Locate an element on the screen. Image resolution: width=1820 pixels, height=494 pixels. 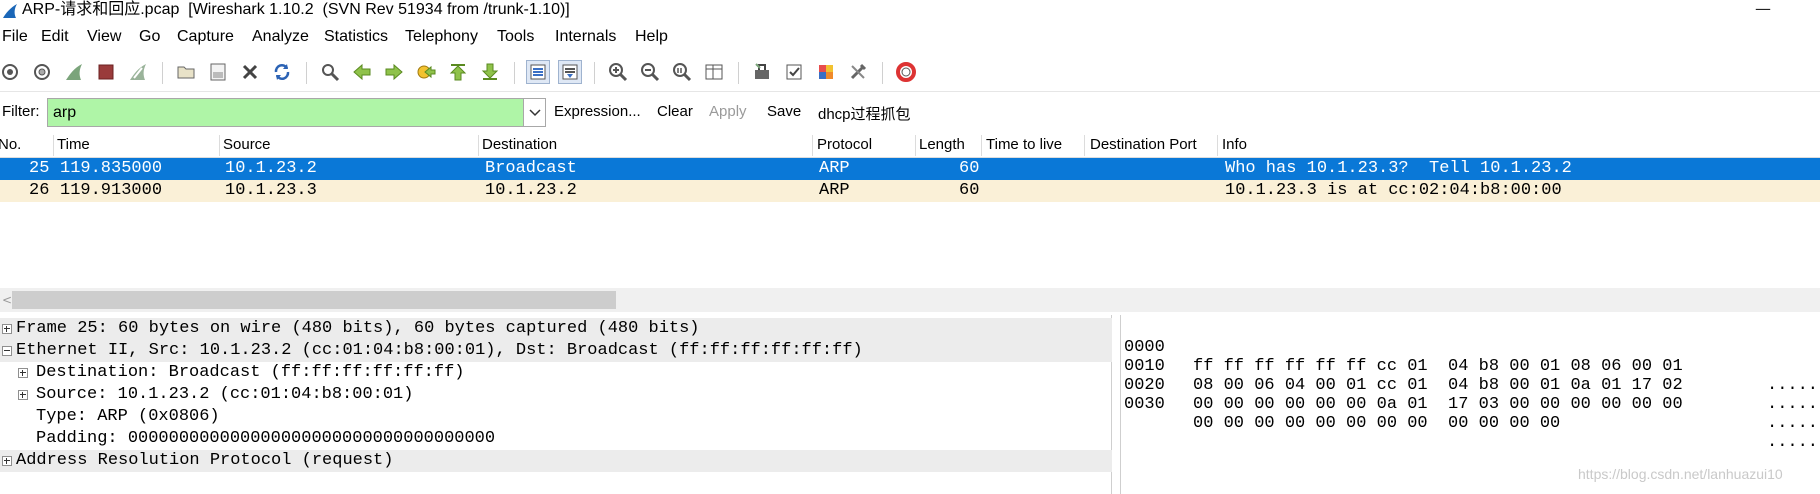
menu-statistics: Statistics is located at coordinates (356, 37).